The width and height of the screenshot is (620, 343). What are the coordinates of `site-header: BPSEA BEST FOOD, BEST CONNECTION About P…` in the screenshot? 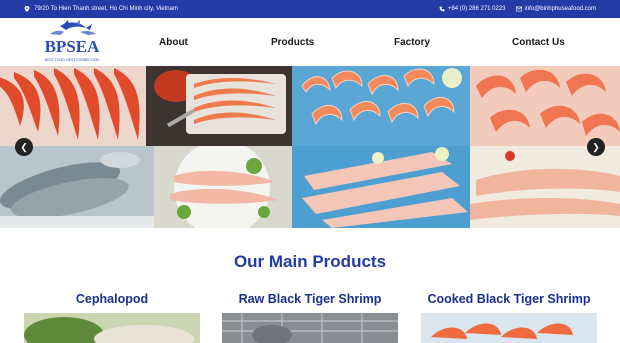 It's located at (310, 42).